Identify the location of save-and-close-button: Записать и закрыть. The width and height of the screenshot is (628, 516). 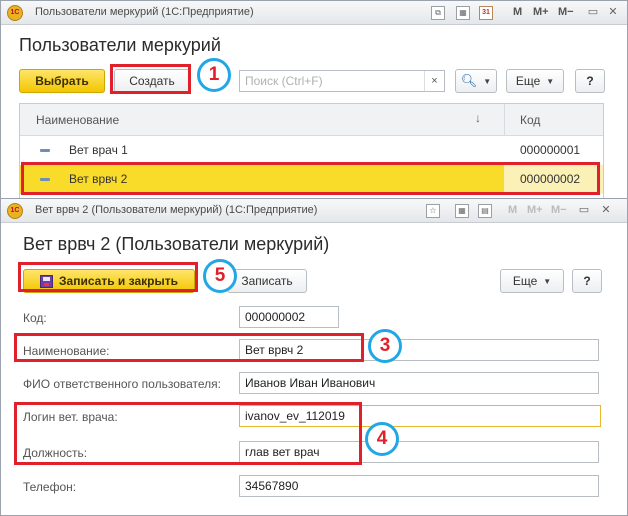
(109, 281).